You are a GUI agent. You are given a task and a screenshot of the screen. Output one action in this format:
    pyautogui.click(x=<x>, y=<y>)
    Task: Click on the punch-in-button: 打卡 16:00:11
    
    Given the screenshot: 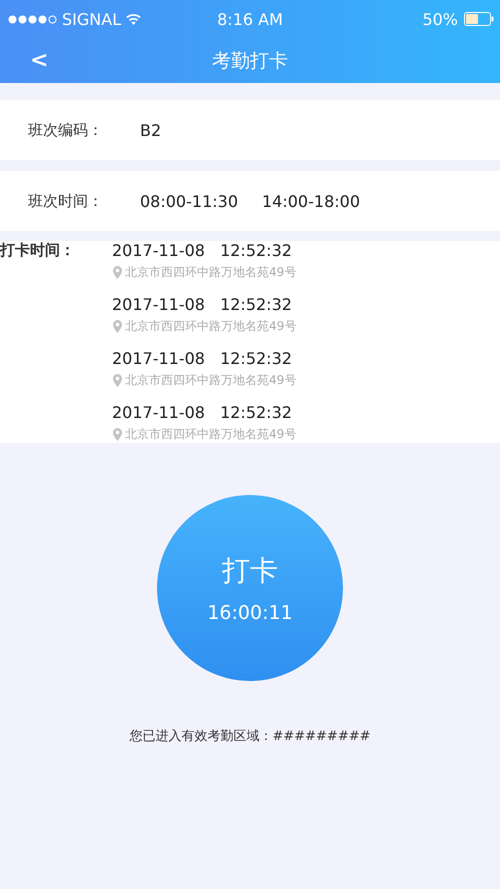 What is the action you would take?
    pyautogui.click(x=250, y=588)
    